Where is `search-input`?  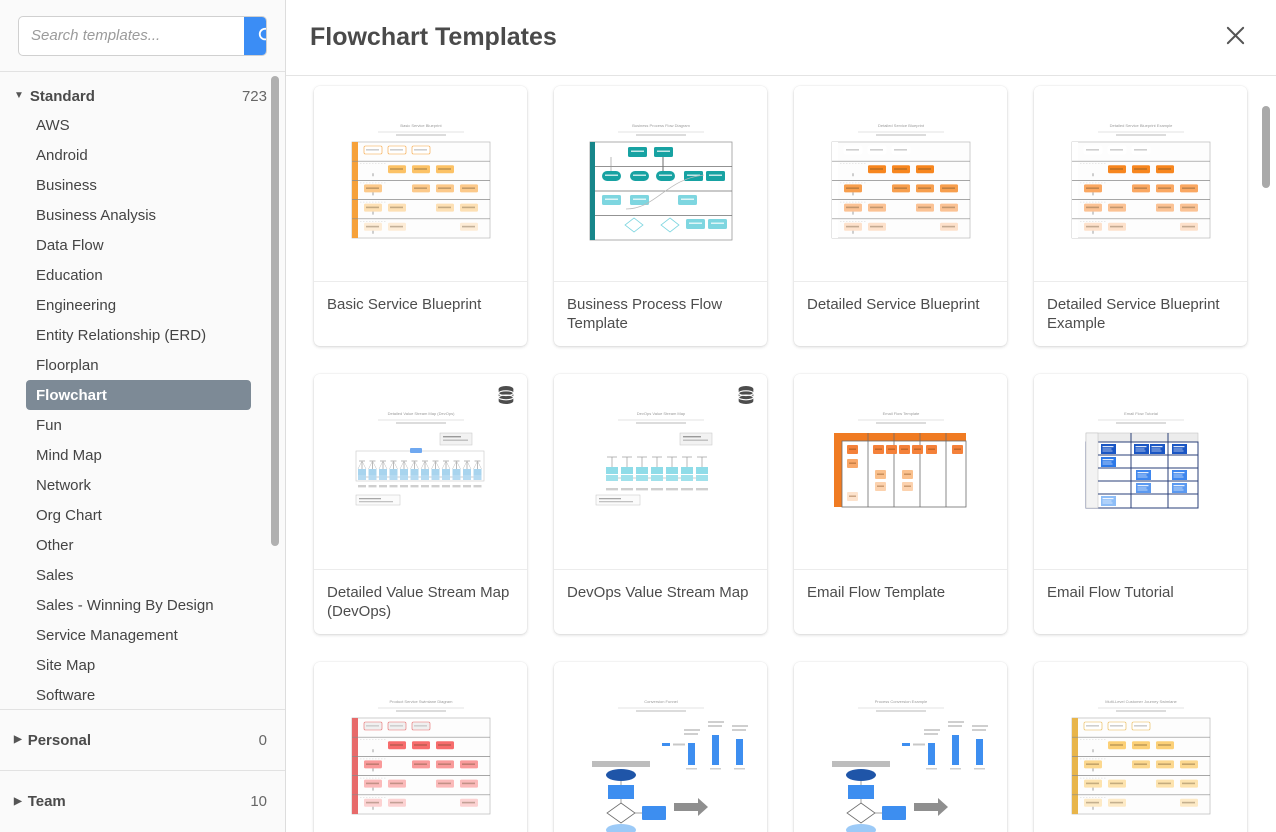
search-input is located at coordinates (131, 35).